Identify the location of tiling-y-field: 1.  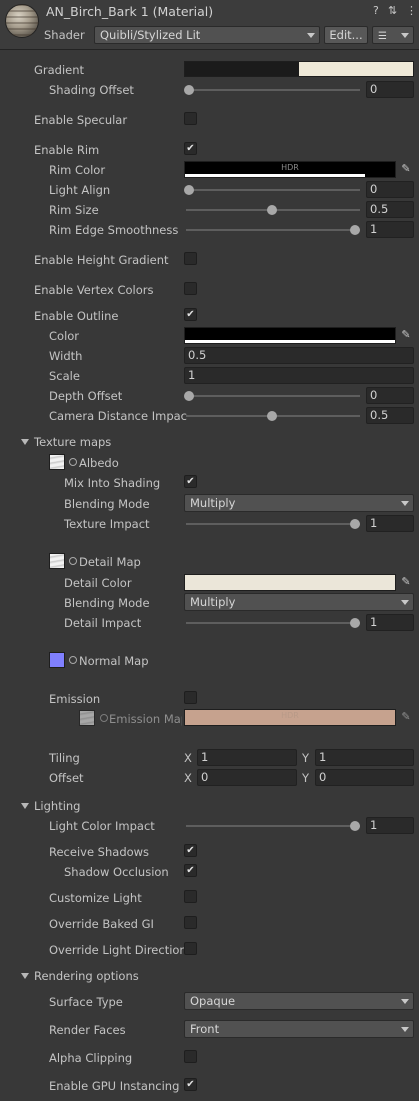
(364, 757).